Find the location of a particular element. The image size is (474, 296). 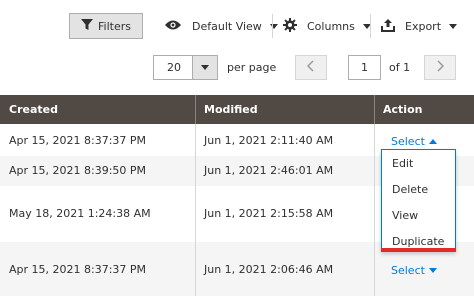

next-page-button is located at coordinates (440, 67).